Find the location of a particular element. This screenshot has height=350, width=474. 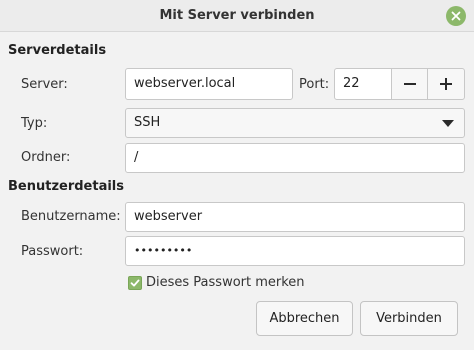

chevron-down-icon is located at coordinates (448, 123).